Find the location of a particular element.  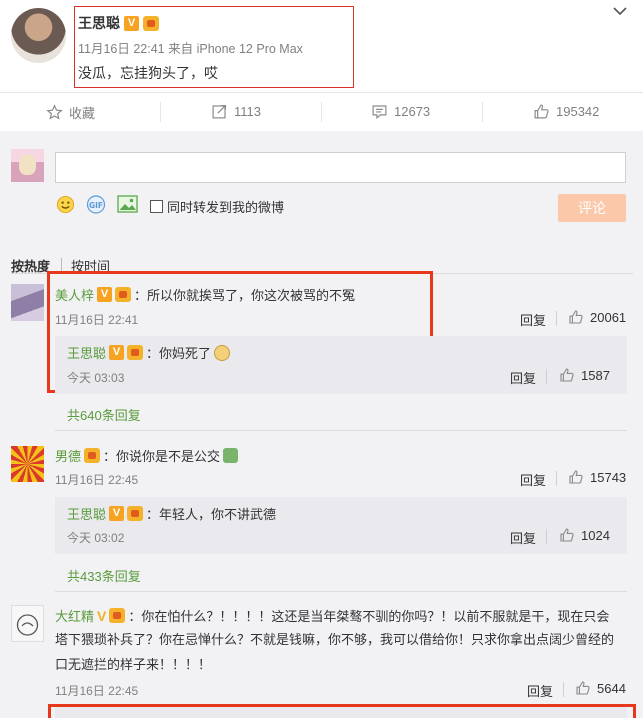

sub-reply-like-button: 1587 is located at coordinates (584, 375).